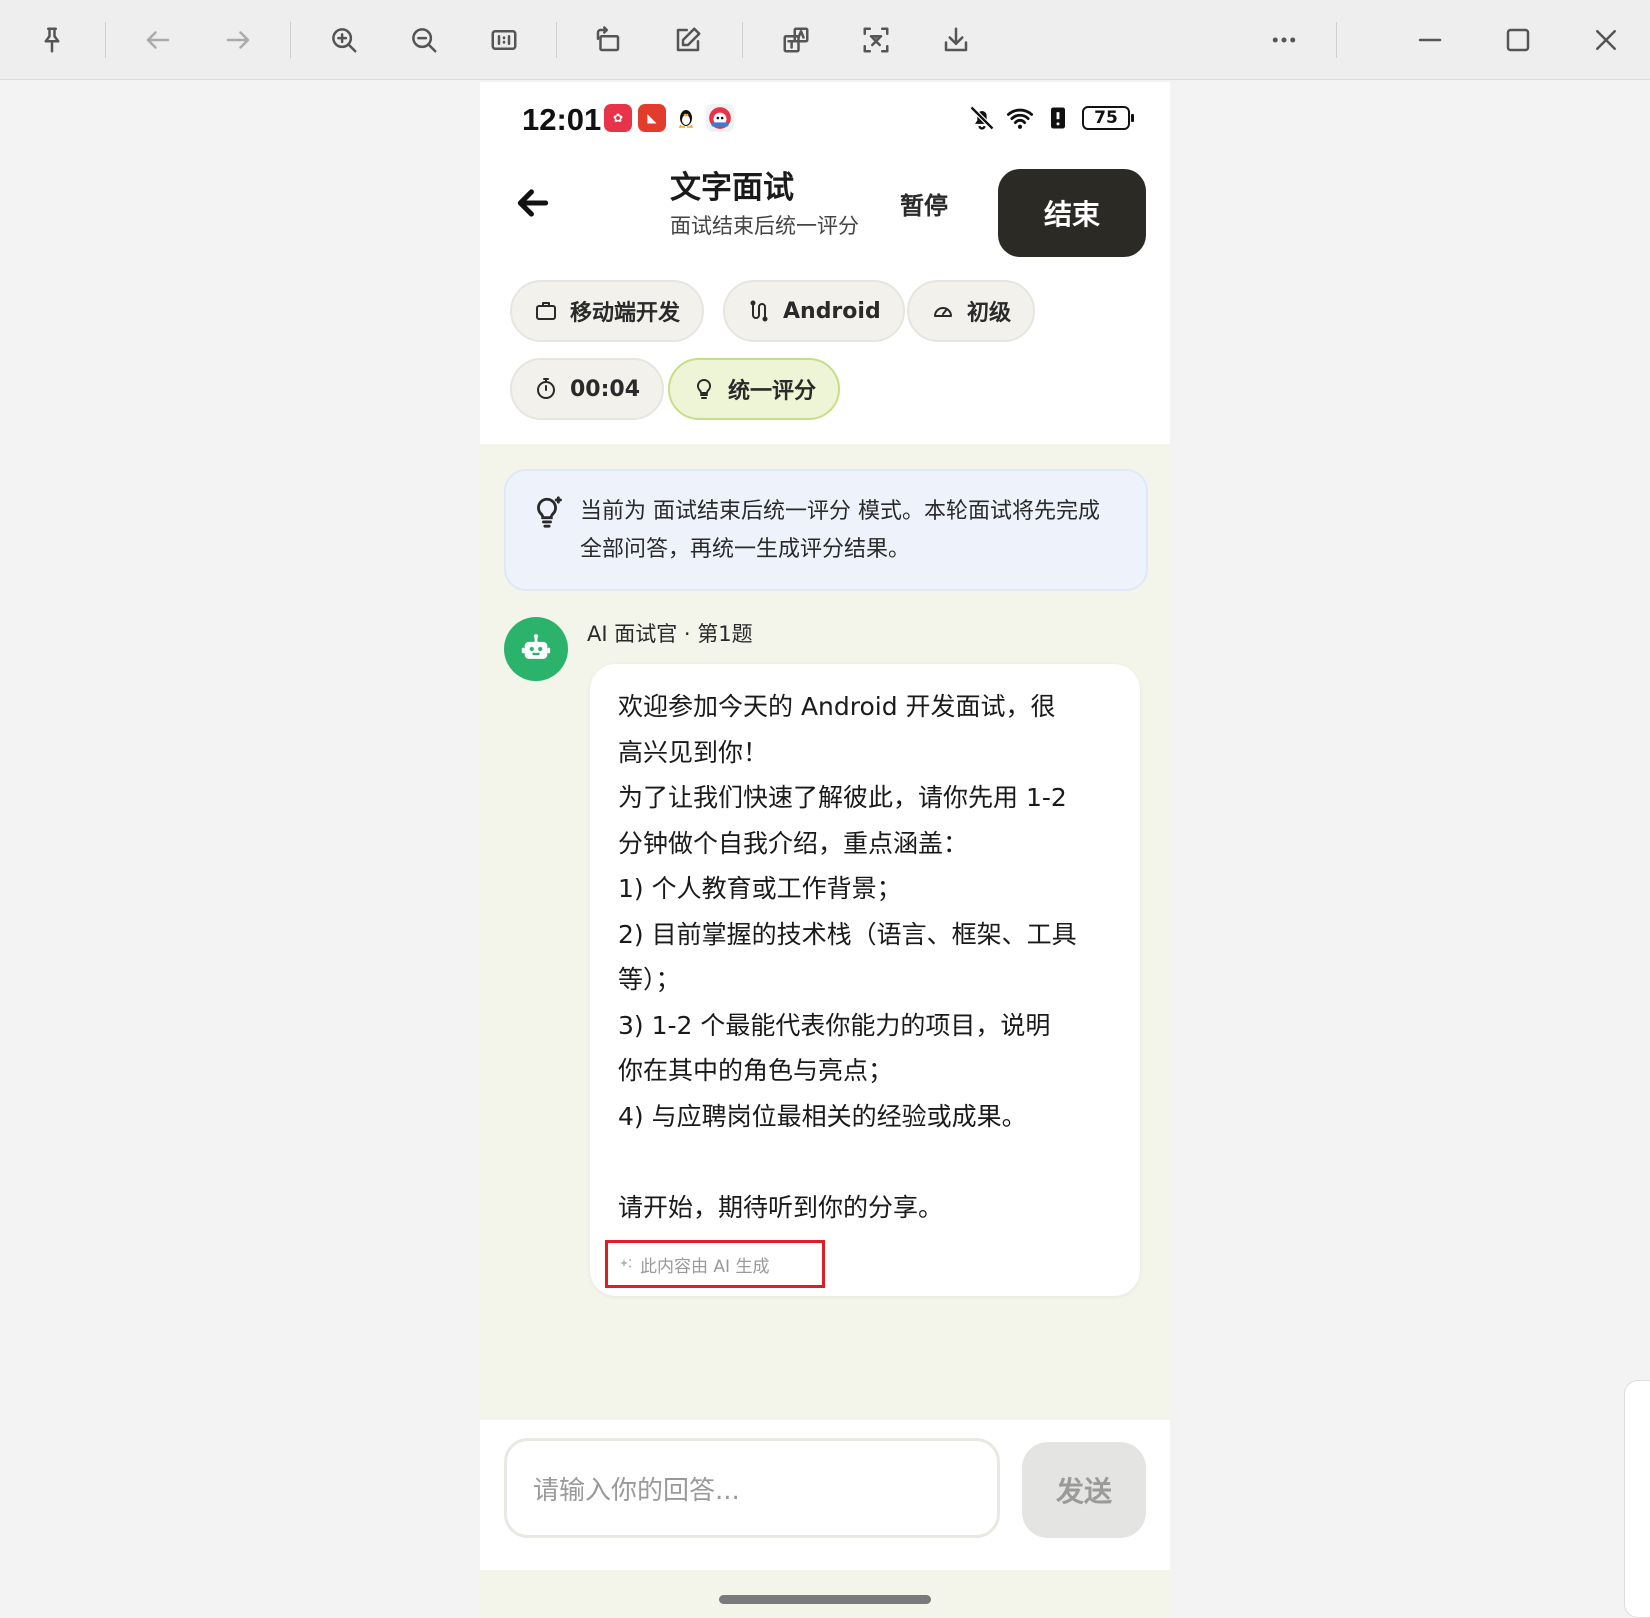 This screenshot has width=1650, height=1618. What do you see at coordinates (1108, 118) in the screenshot?
I see `battery-level: 75` at bounding box center [1108, 118].